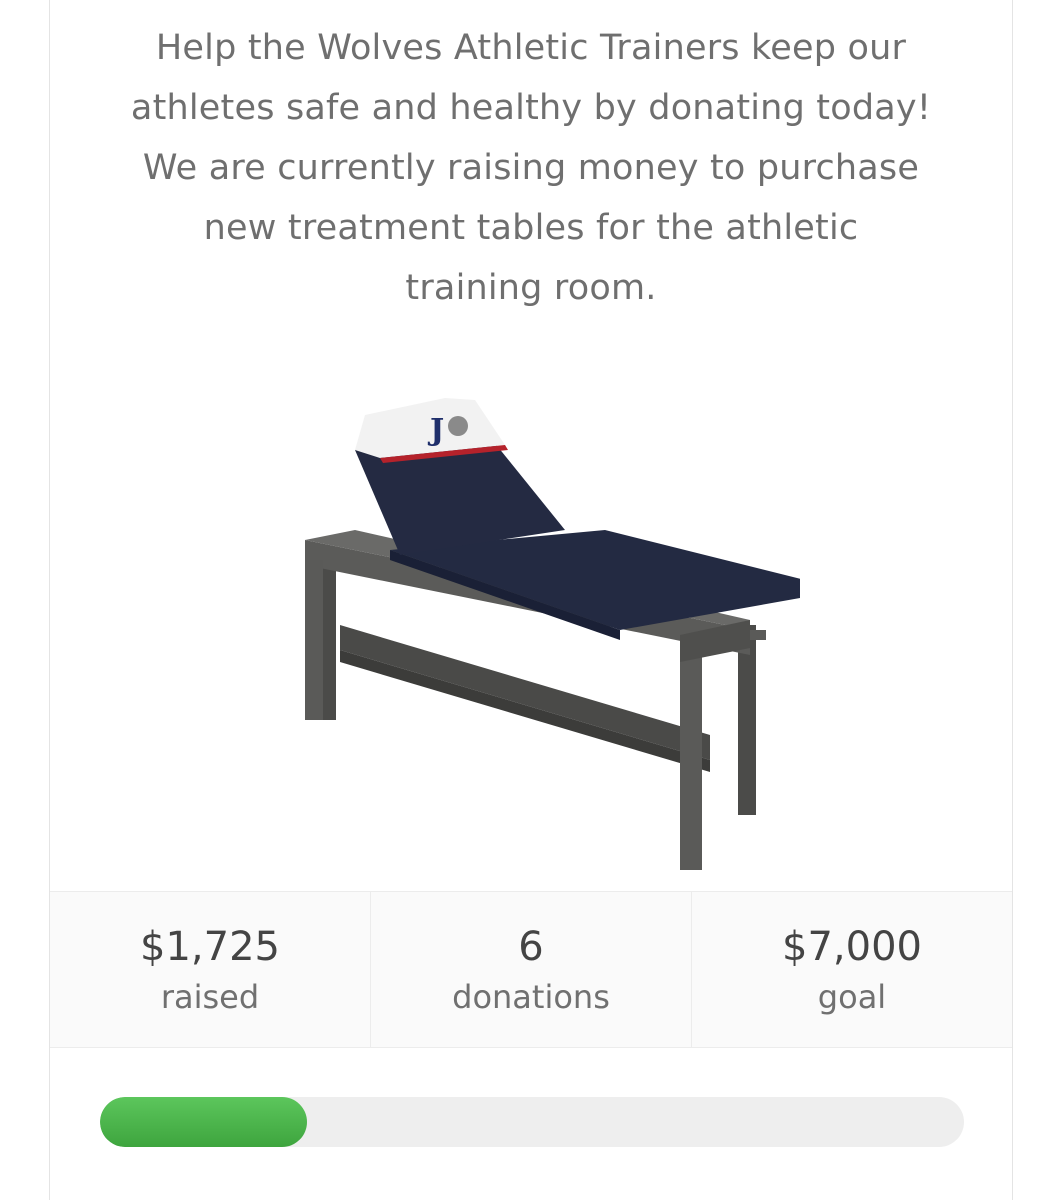 The height and width of the screenshot is (1200, 1064). Describe the element at coordinates (435, 430) in the screenshot. I see `team-logo-letter: J` at that location.